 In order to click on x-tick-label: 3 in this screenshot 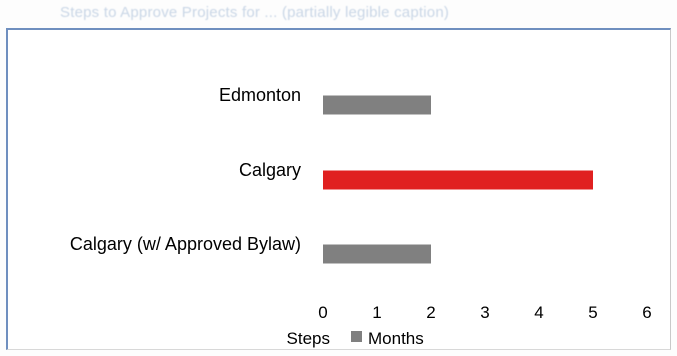, I will do `click(484, 312)`.